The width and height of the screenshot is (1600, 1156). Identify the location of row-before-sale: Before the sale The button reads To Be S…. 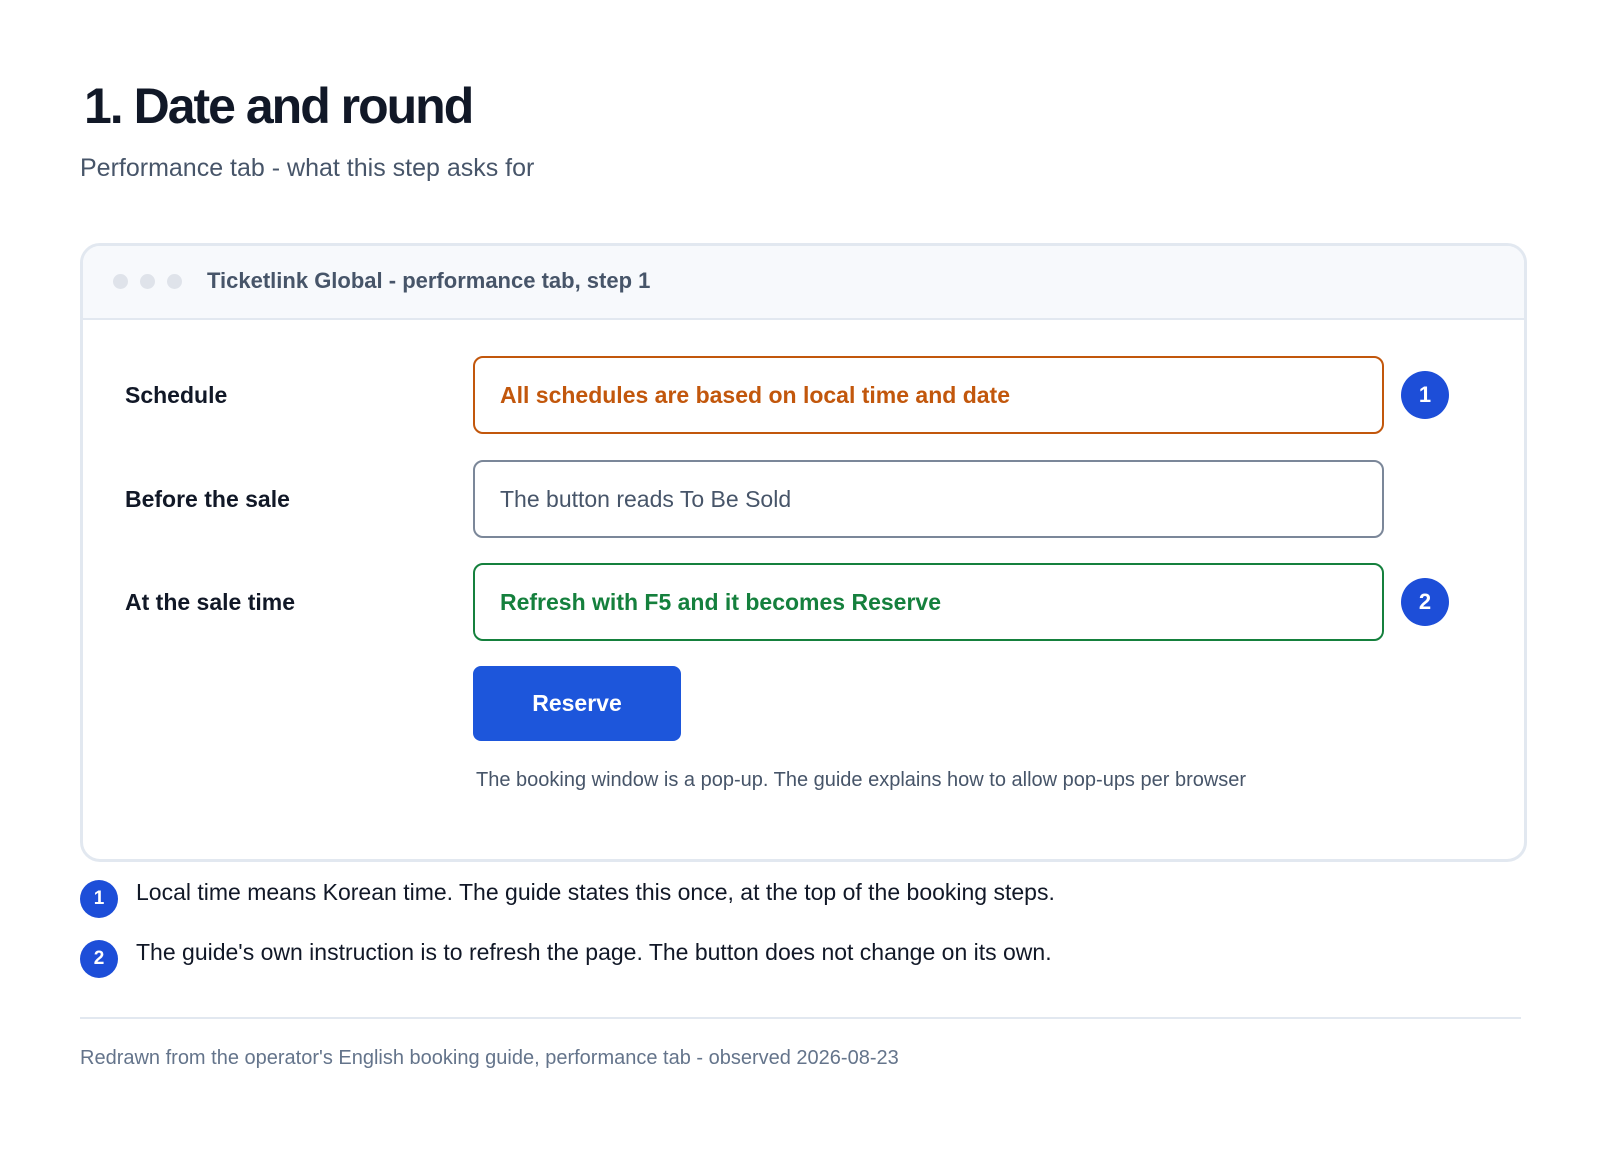
(803, 499).